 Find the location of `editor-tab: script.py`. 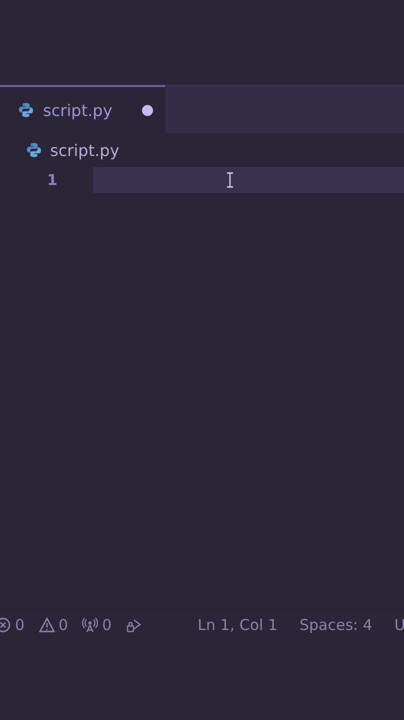

editor-tab: script.py is located at coordinates (82, 109).